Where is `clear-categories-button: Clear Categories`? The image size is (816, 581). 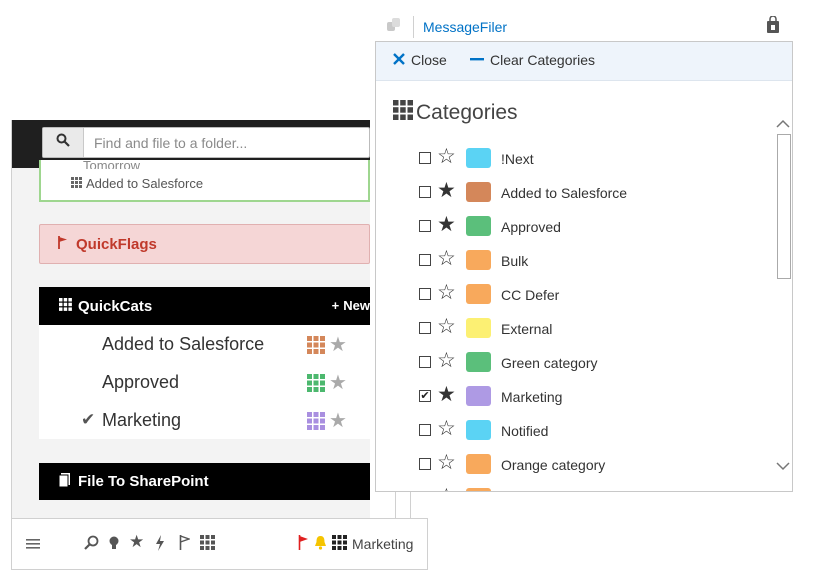 clear-categories-button: Clear Categories is located at coordinates (532, 60).